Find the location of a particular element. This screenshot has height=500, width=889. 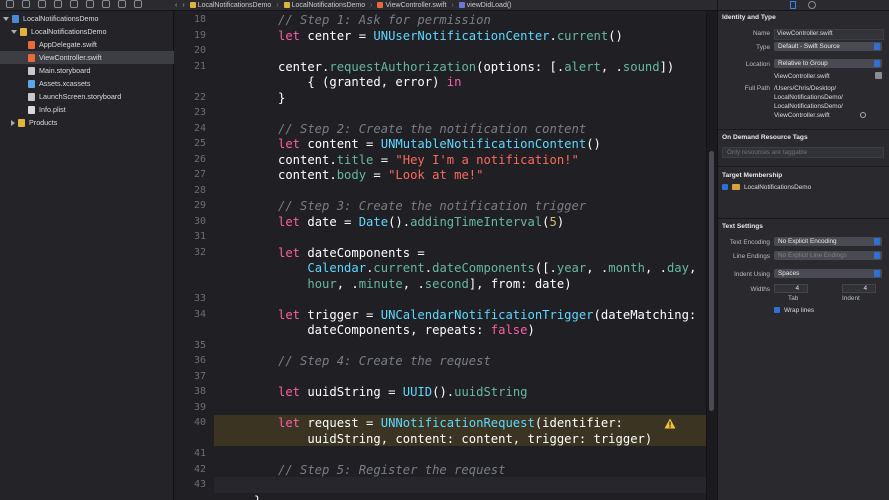

fullpath-line: LocalNotificationsDemo/ is located at coordinates (808, 106).